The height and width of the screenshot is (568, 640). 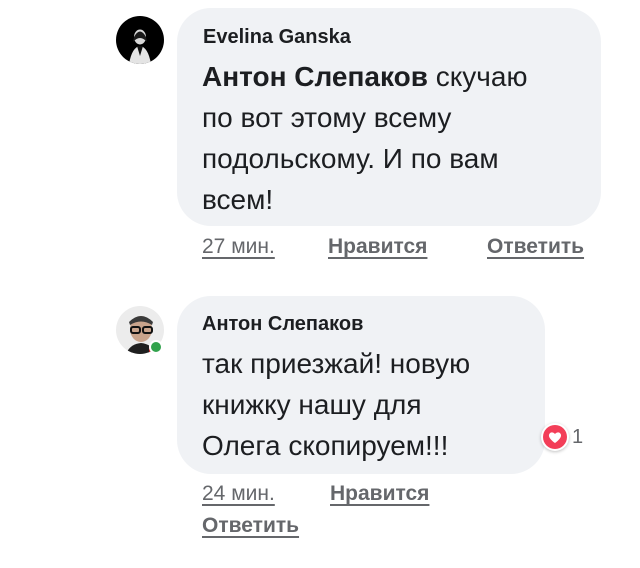 What do you see at coordinates (327, 117) in the screenshot?
I see `comment-text-line: по вот этому всему` at bounding box center [327, 117].